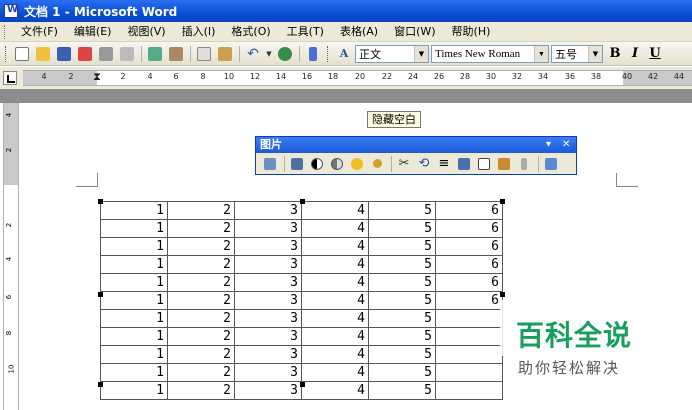 Image resolution: width=692 pixels, height=410 pixels. What do you see at coordinates (377, 164) in the screenshot?
I see `less-brightness-button` at bounding box center [377, 164].